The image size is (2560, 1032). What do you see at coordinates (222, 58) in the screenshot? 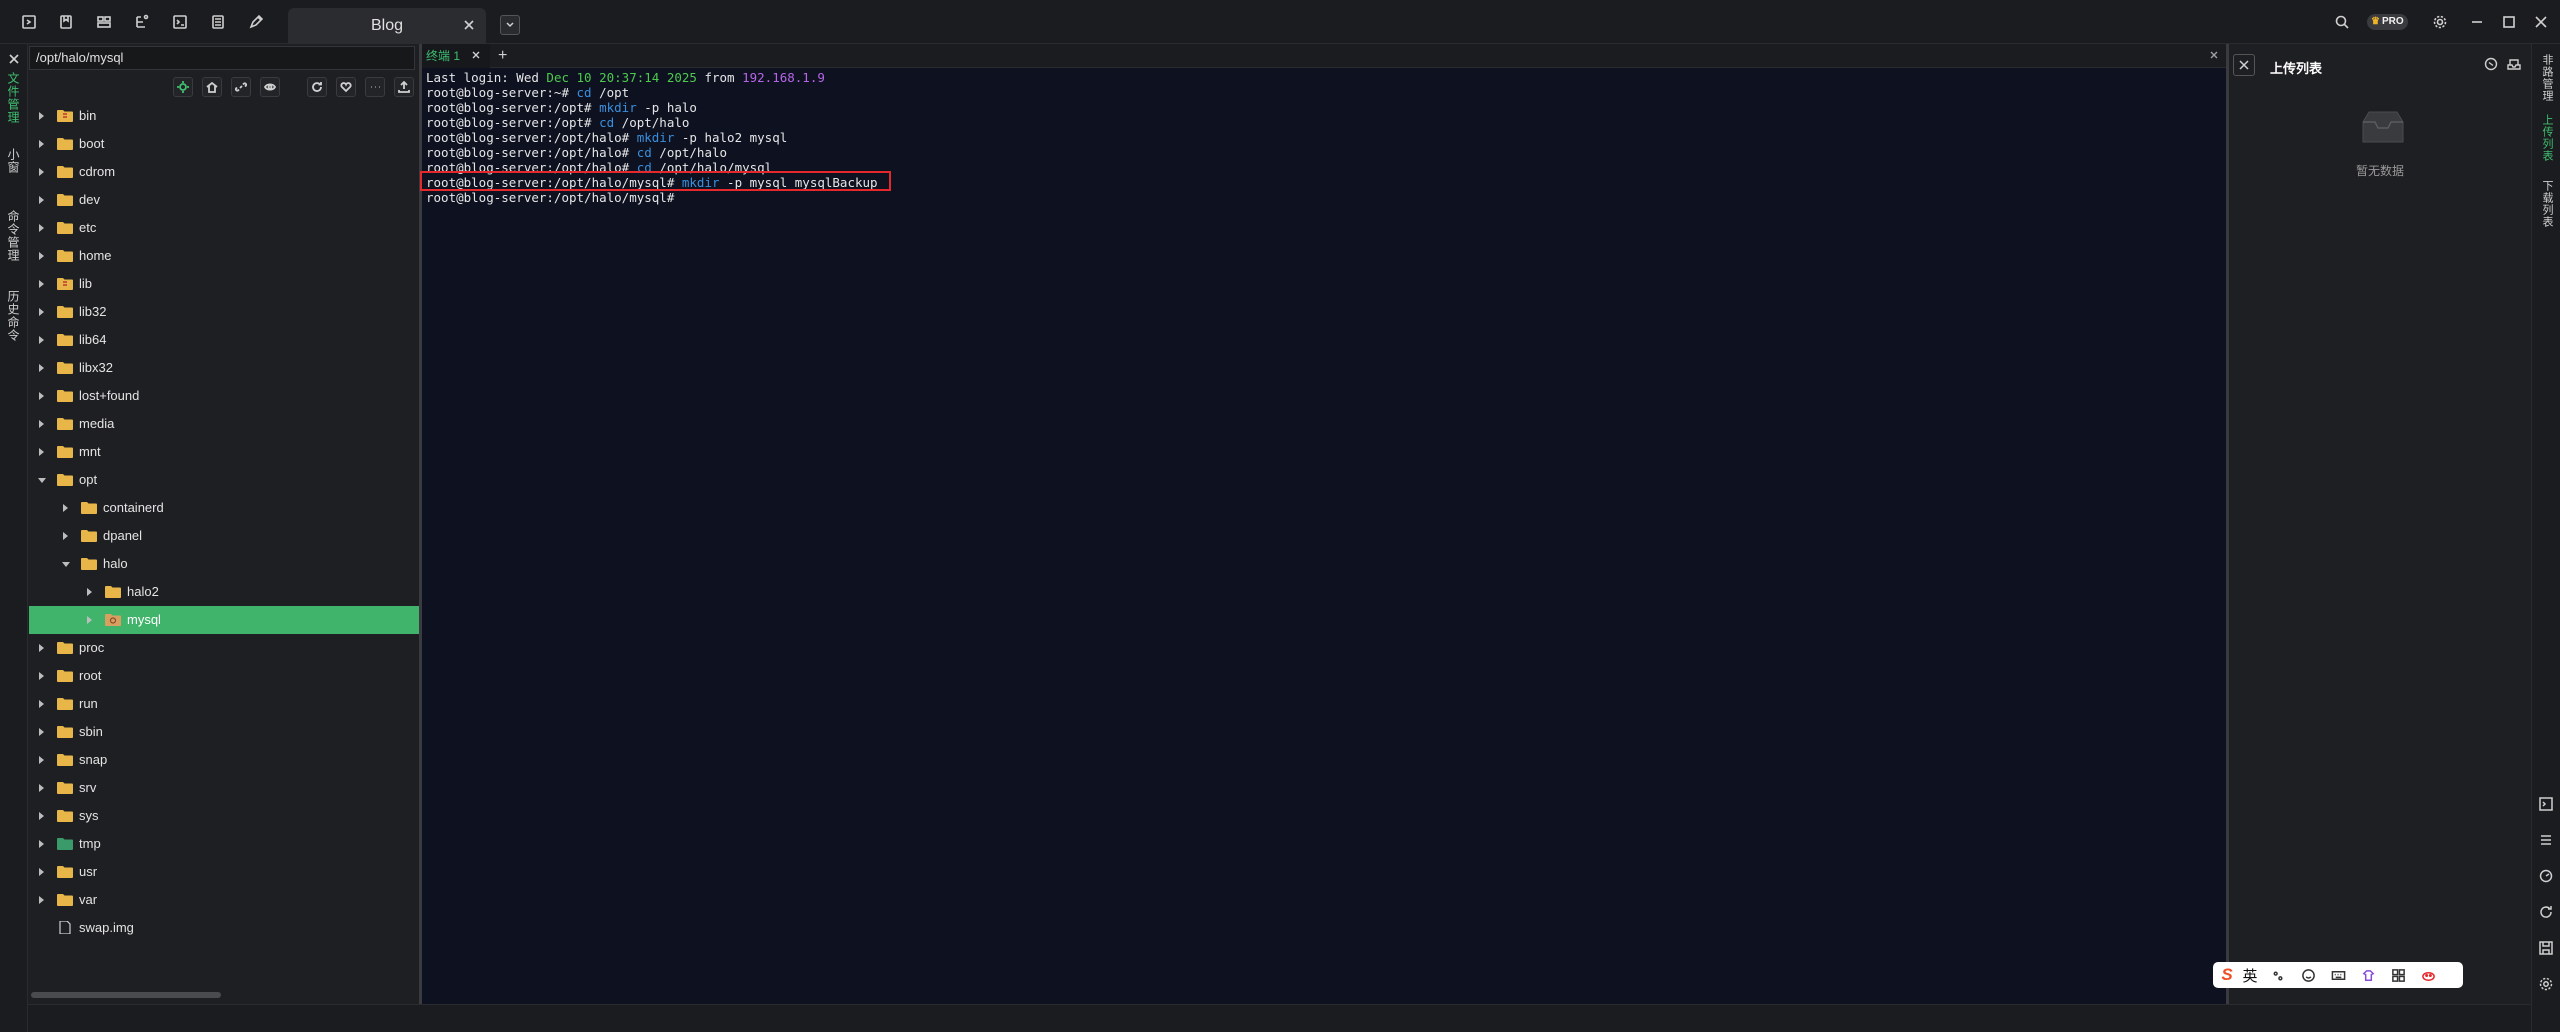
I see `path-input: /opt/halo/mysql` at bounding box center [222, 58].